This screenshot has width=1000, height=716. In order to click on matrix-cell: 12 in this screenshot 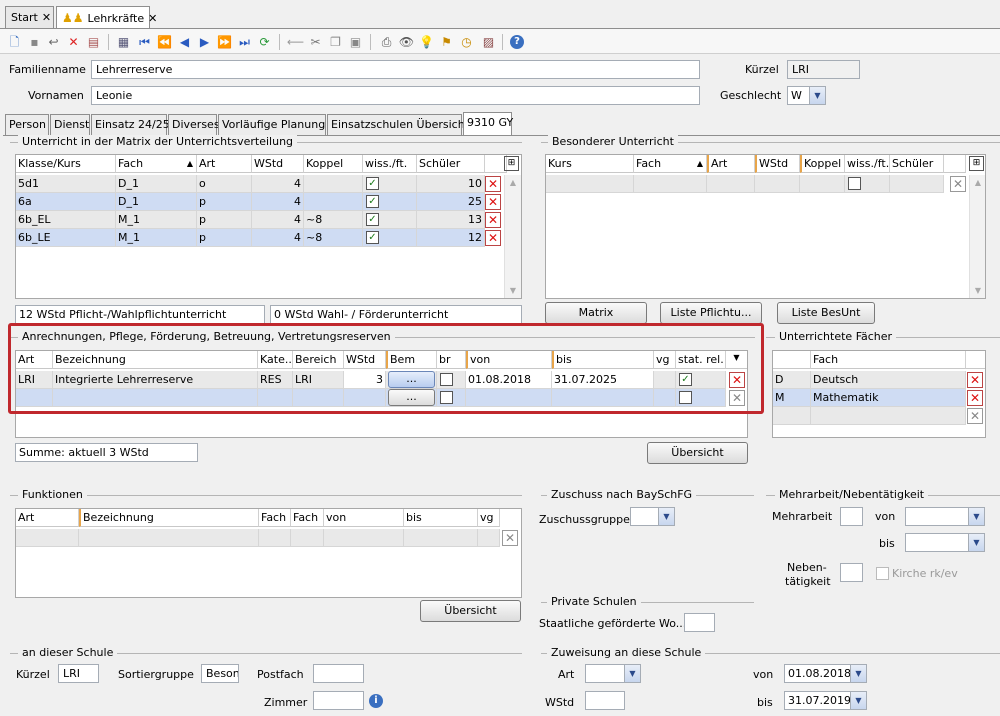, I will do `click(451, 238)`.